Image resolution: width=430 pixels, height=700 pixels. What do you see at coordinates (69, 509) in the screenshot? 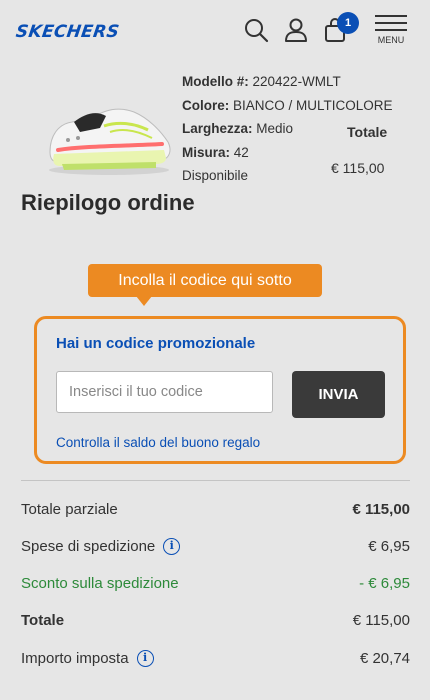
I see `subtotal-label: Totale parziale` at bounding box center [69, 509].